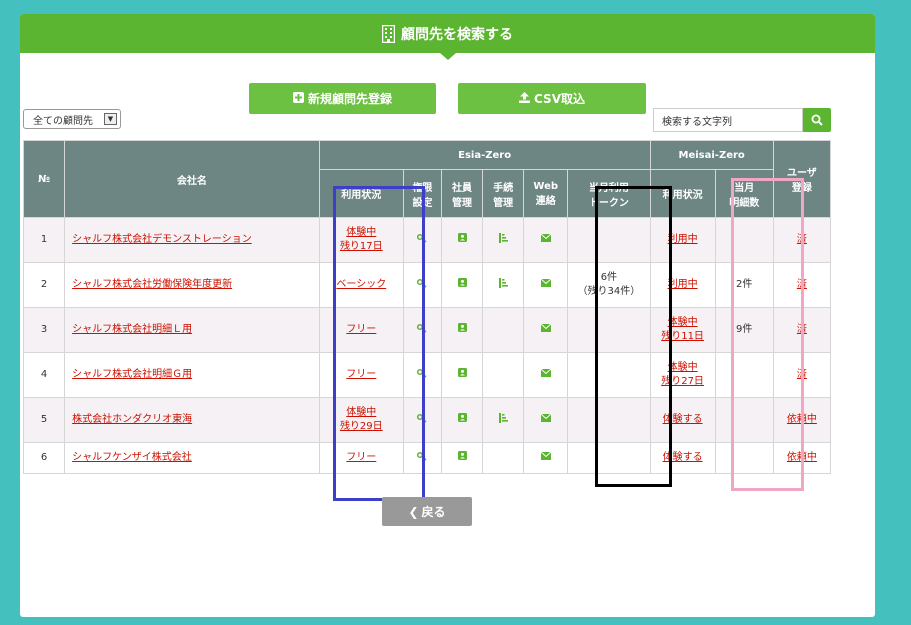 This screenshot has height=625, width=911. I want to click on meisai-status-link: 体験中 残り27日, so click(682, 374).